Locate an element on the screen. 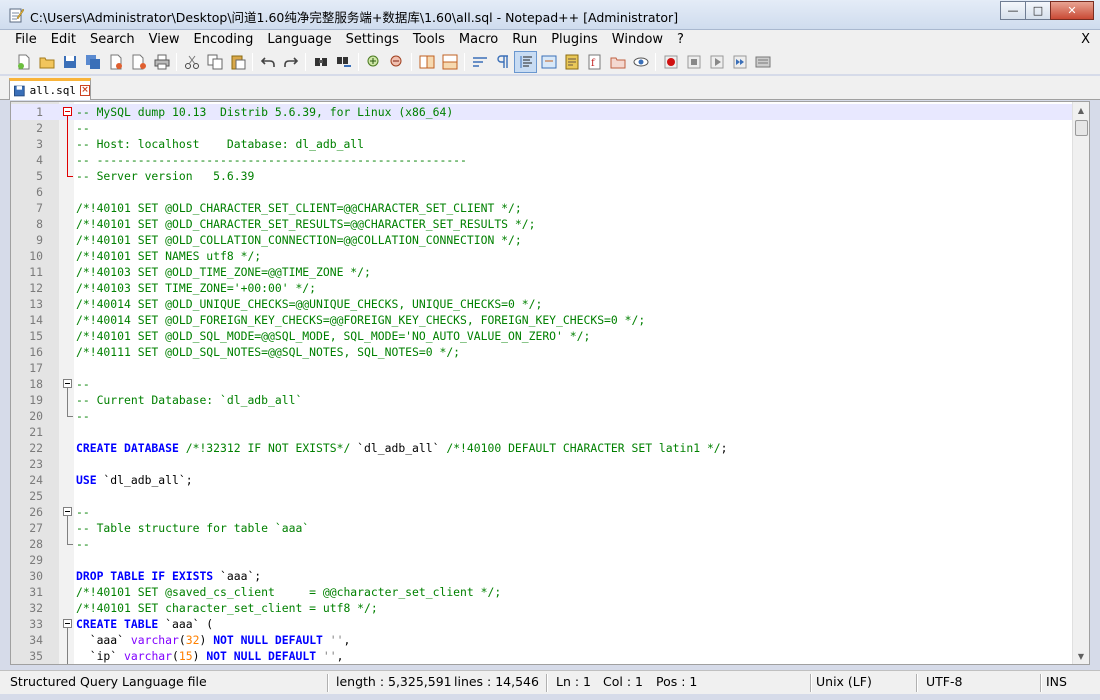  word-wrap-icon is located at coordinates (479, 62).